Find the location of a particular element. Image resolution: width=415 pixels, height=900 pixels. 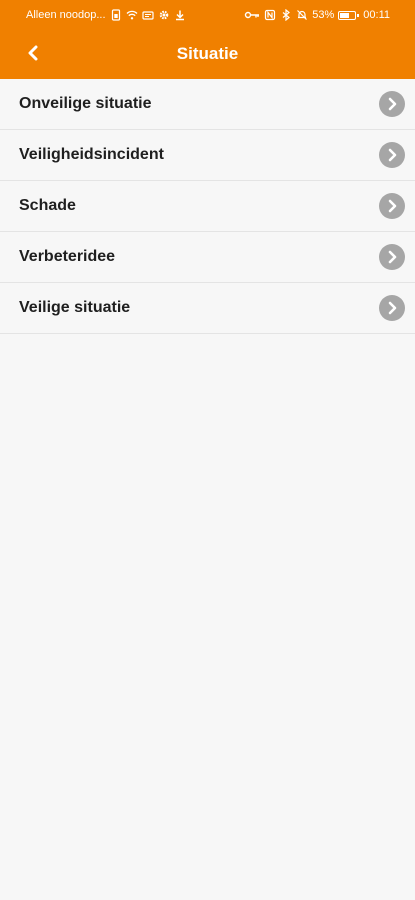

page-title: Situatie is located at coordinates (207, 53).